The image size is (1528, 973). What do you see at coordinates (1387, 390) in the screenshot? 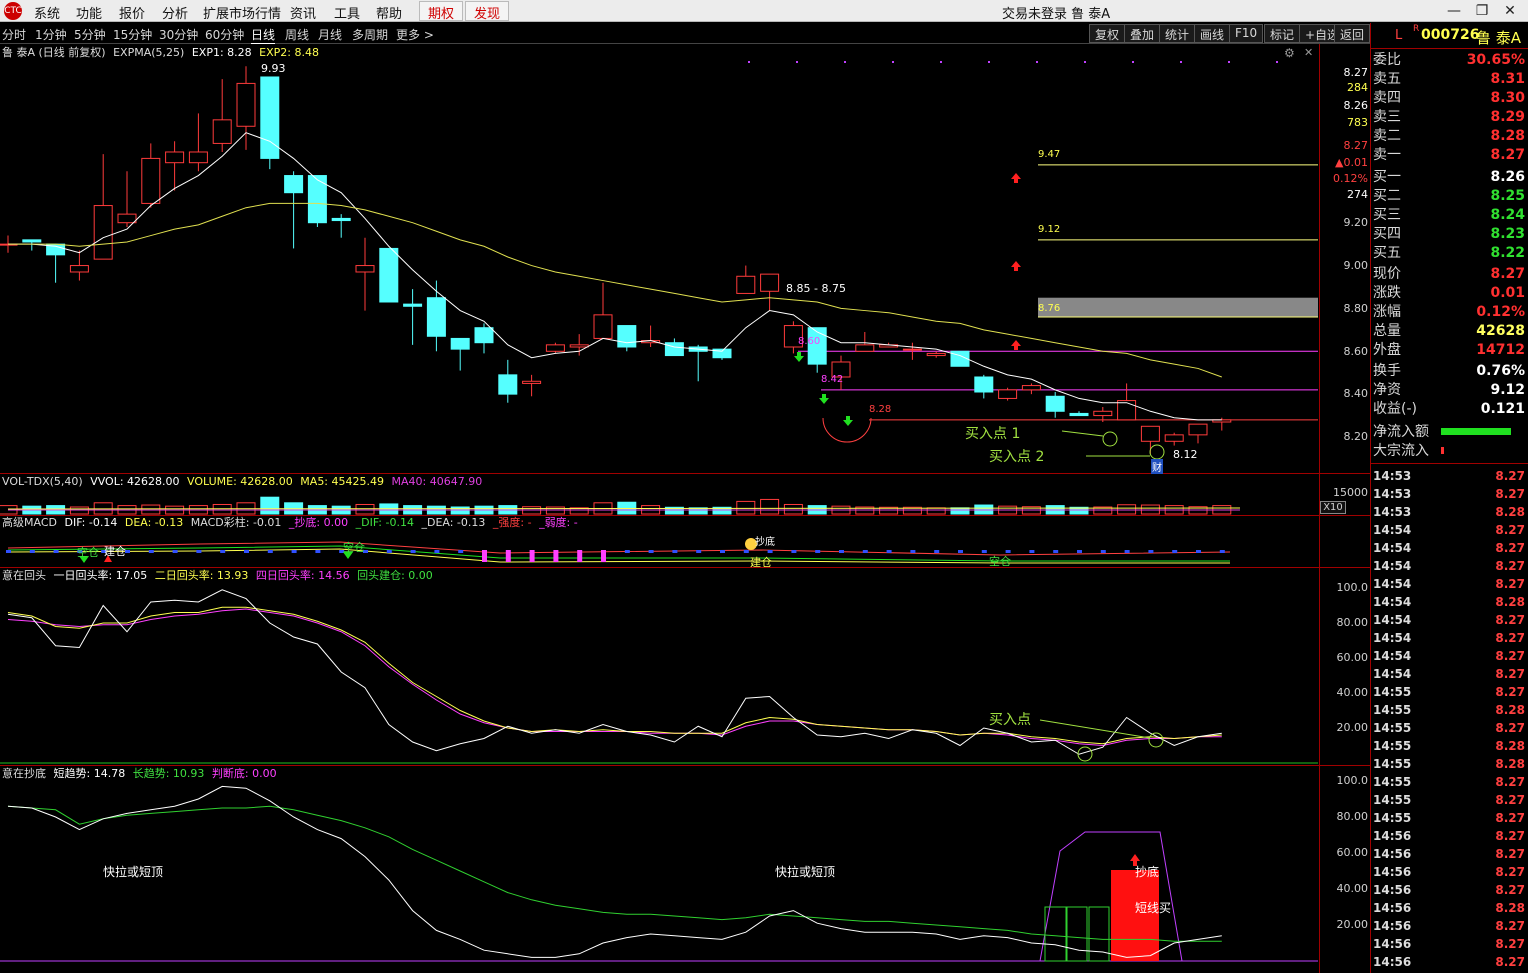
I see `quote-label: 净资` at bounding box center [1387, 390].